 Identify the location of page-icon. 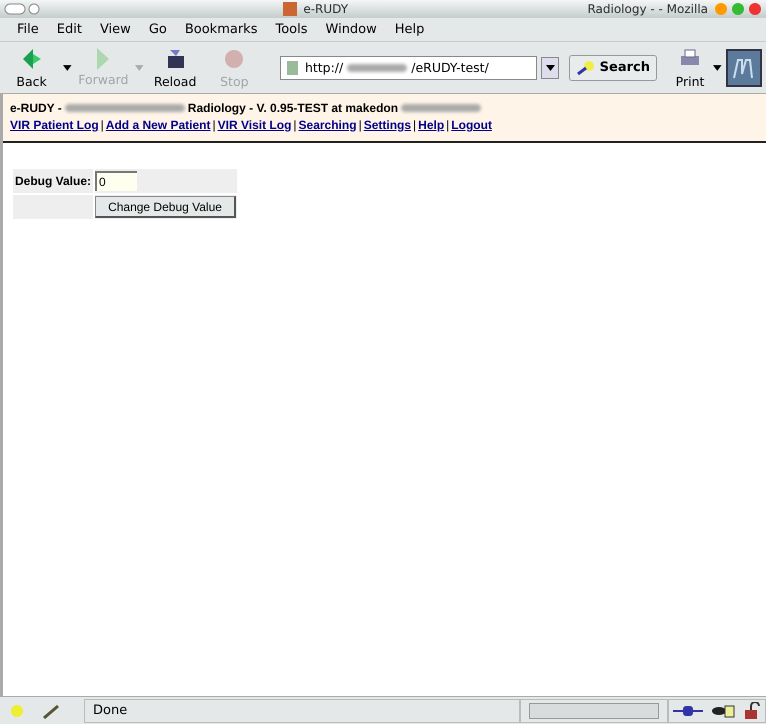
(292, 68).